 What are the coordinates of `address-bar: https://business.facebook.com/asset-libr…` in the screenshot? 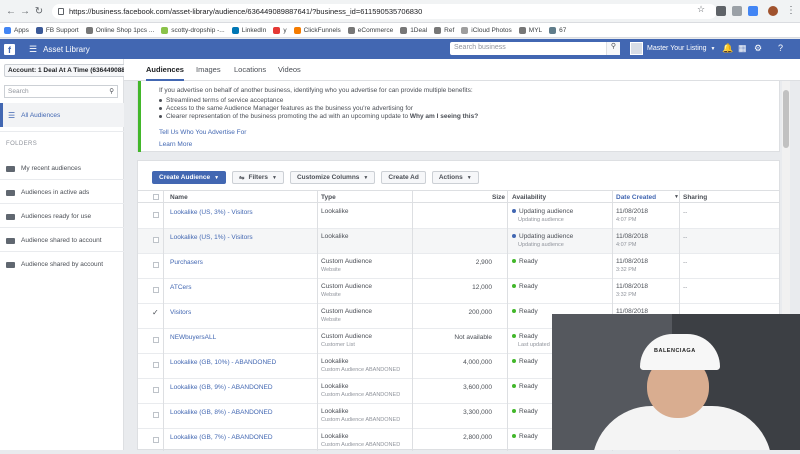 It's located at (384, 11).